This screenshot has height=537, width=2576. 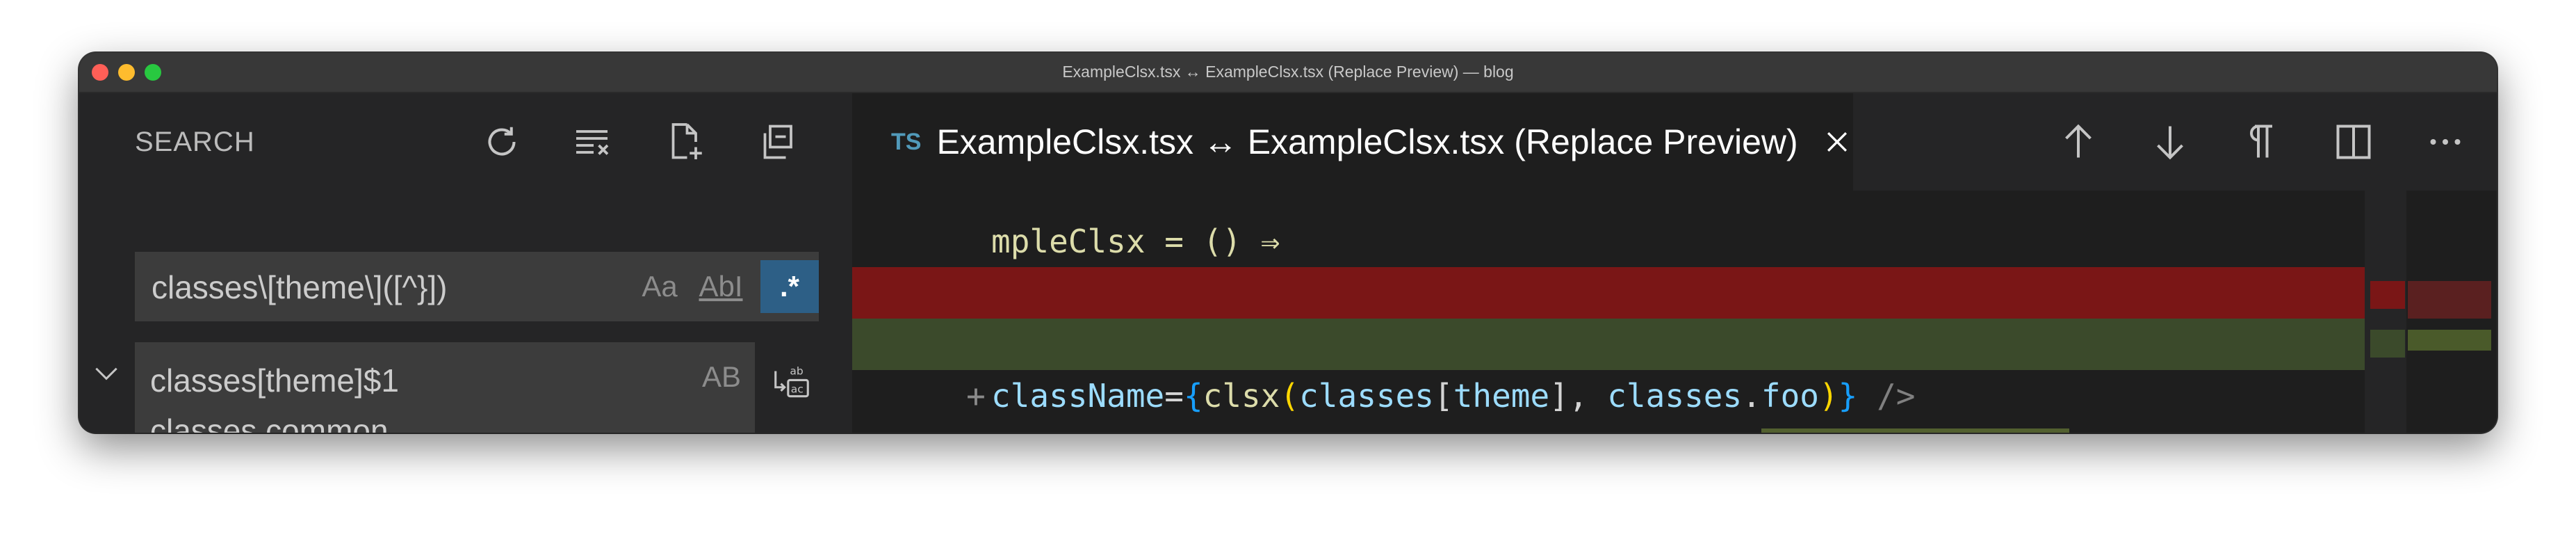 What do you see at coordinates (2449, 340) in the screenshot?
I see `minimap-inserted-text` at bounding box center [2449, 340].